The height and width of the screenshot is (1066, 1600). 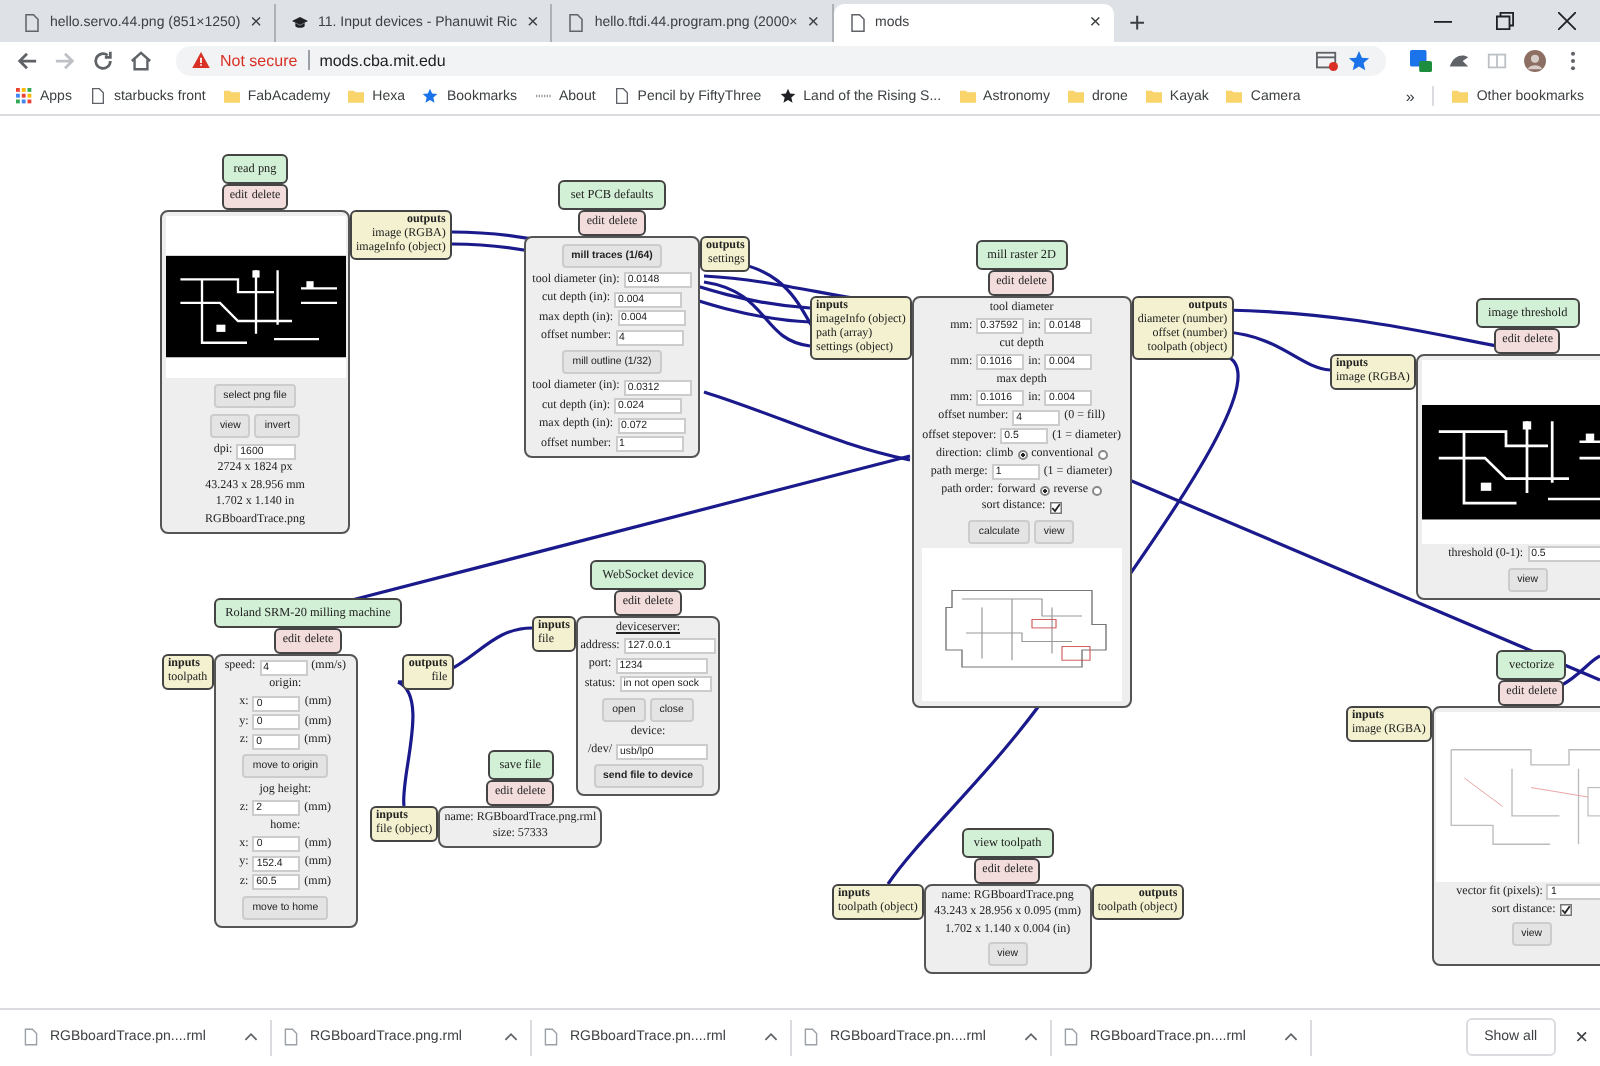 What do you see at coordinates (781, 60) in the screenshot?
I see `address-bar: Not secure mods.cba.mit.edu` at bounding box center [781, 60].